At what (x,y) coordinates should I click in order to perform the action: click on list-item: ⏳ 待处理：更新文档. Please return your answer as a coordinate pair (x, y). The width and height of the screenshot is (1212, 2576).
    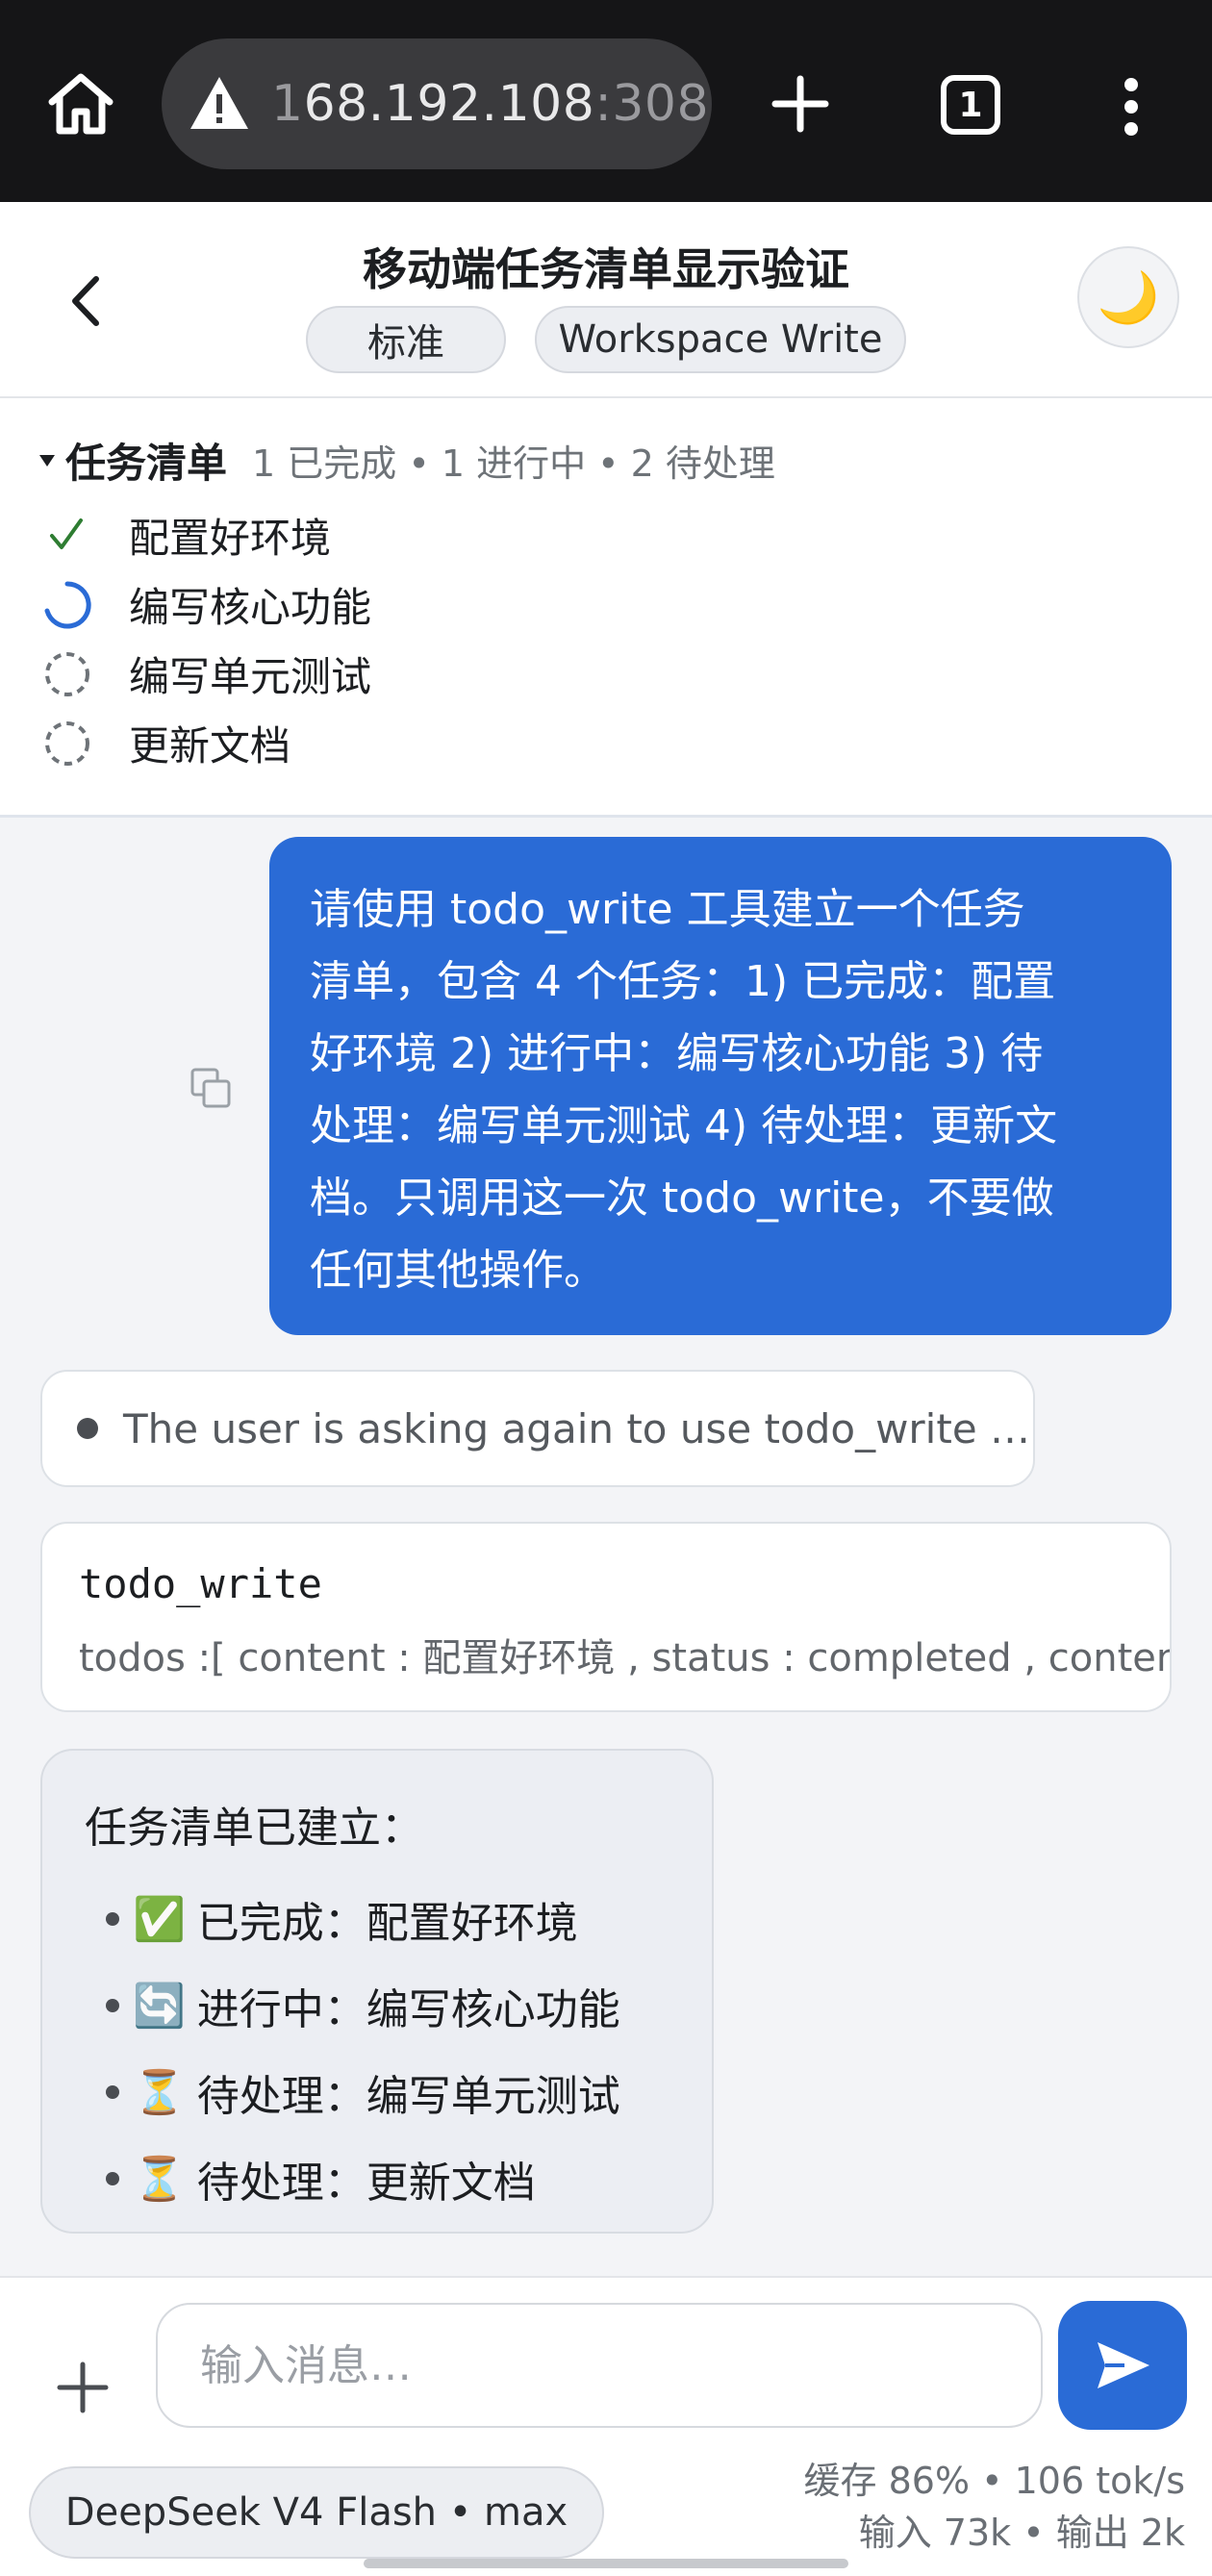
    Looking at the image, I should click on (399, 2178).